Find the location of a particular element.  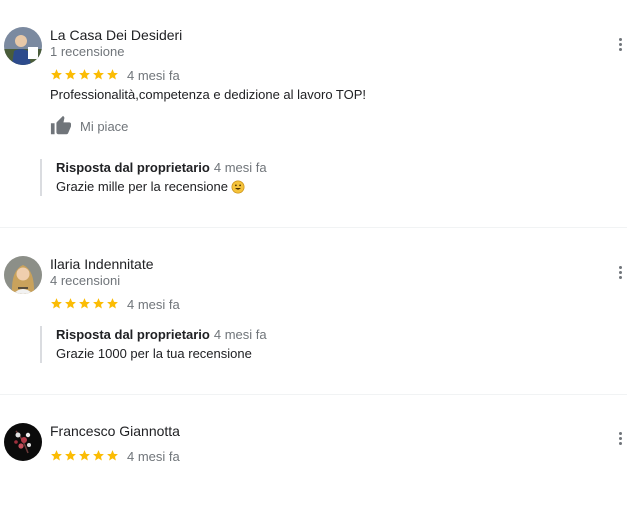

reply-text: Grazie 1000 per la tua recensione is located at coordinates (154, 353).